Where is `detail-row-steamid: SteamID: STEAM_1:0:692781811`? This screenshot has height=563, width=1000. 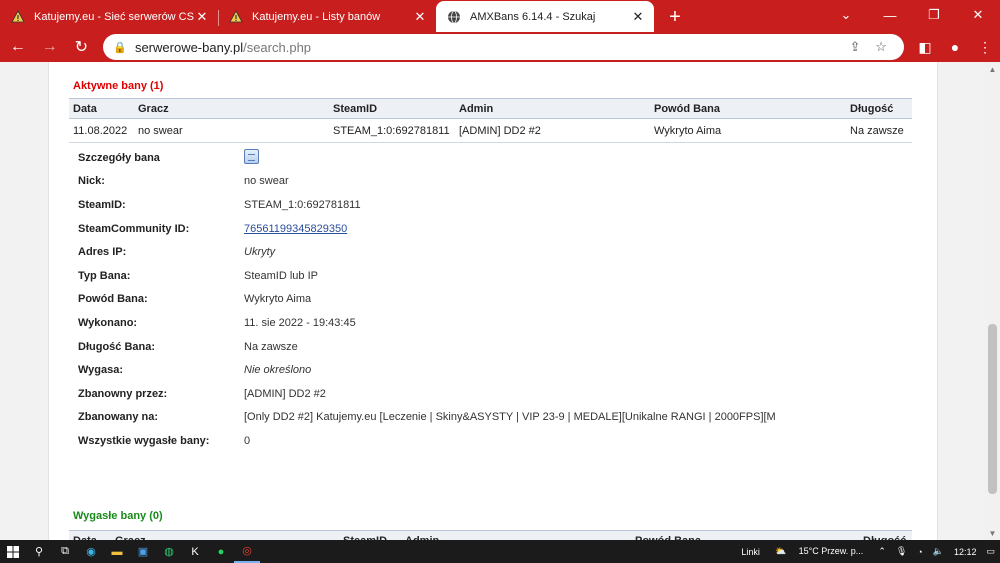
detail-row-steamid: SteamID: STEAM_1:0:692781811 is located at coordinates (488, 205).